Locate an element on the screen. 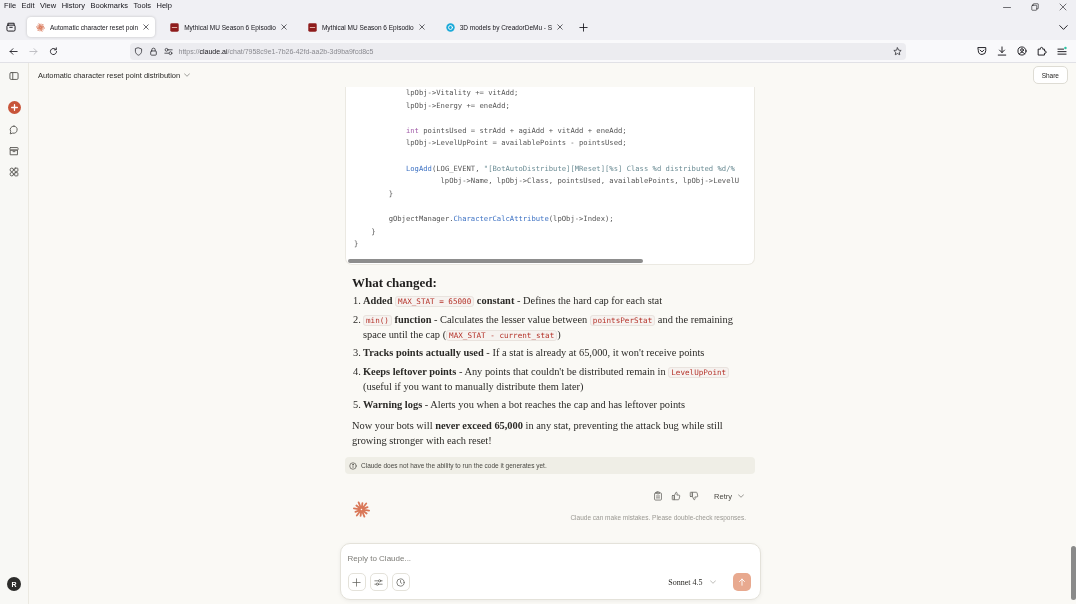 Image resolution: width=1076 pixels, height=604 pixels. list-number: 3. is located at coordinates (357, 353).